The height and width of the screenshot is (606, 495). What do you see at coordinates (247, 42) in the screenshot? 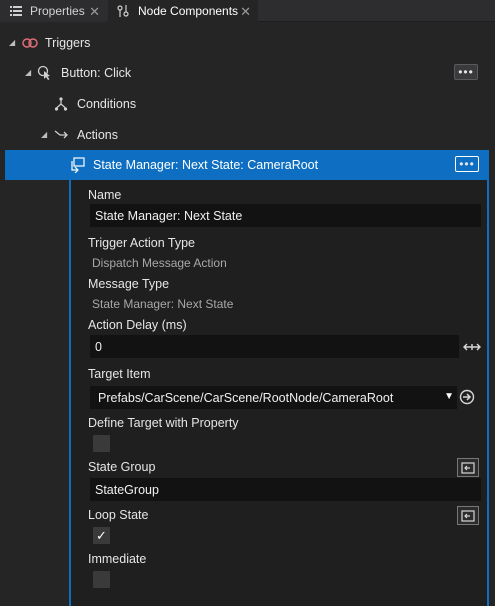
I see `tree-row-triggers: ◢ Triggers` at bounding box center [247, 42].